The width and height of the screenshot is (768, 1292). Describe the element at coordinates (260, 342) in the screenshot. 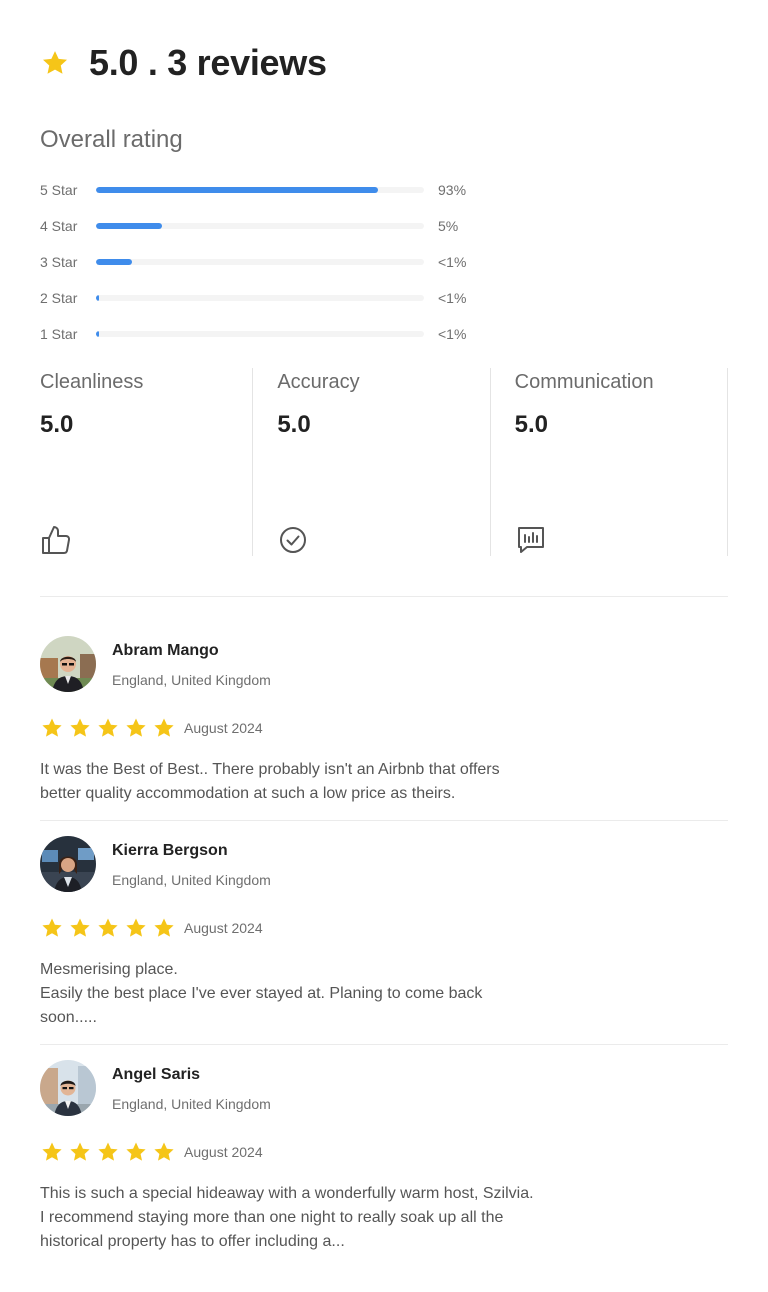

I see `rating-bar-row: 1 Star <1%` at that location.